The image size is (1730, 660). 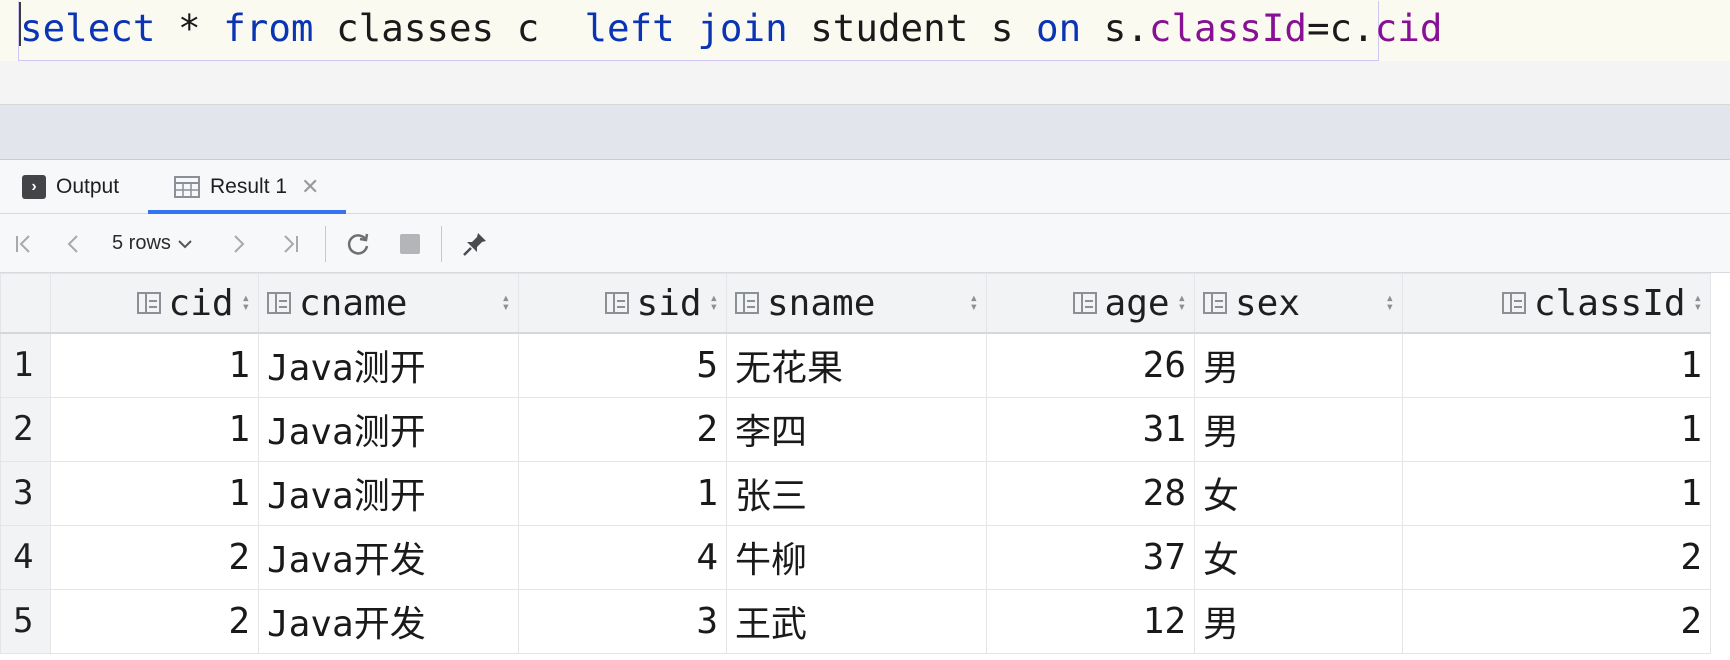 I want to click on rows-per-page-dropdown: 5 rows, so click(x=152, y=243).